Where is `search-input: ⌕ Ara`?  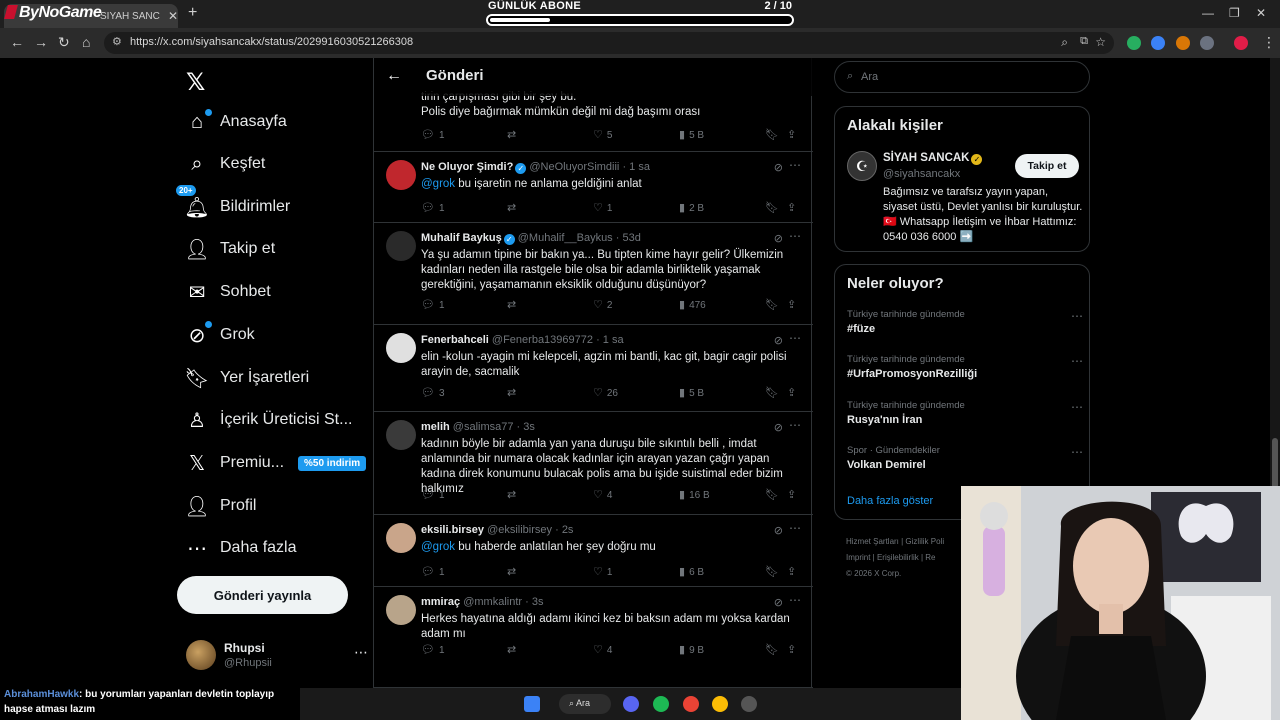
search-input: ⌕ Ara is located at coordinates (962, 77).